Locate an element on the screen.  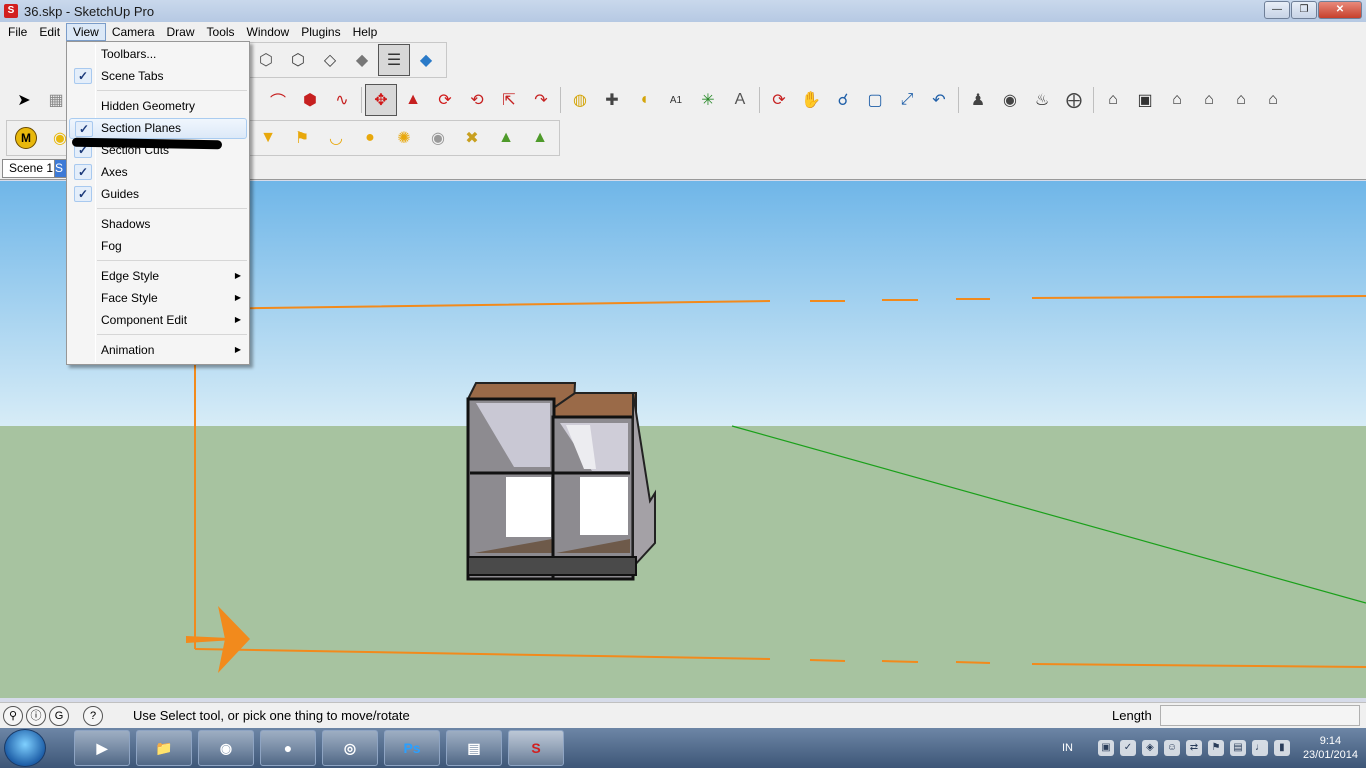
language-indicator: IN is located at coordinates (1067, 748).